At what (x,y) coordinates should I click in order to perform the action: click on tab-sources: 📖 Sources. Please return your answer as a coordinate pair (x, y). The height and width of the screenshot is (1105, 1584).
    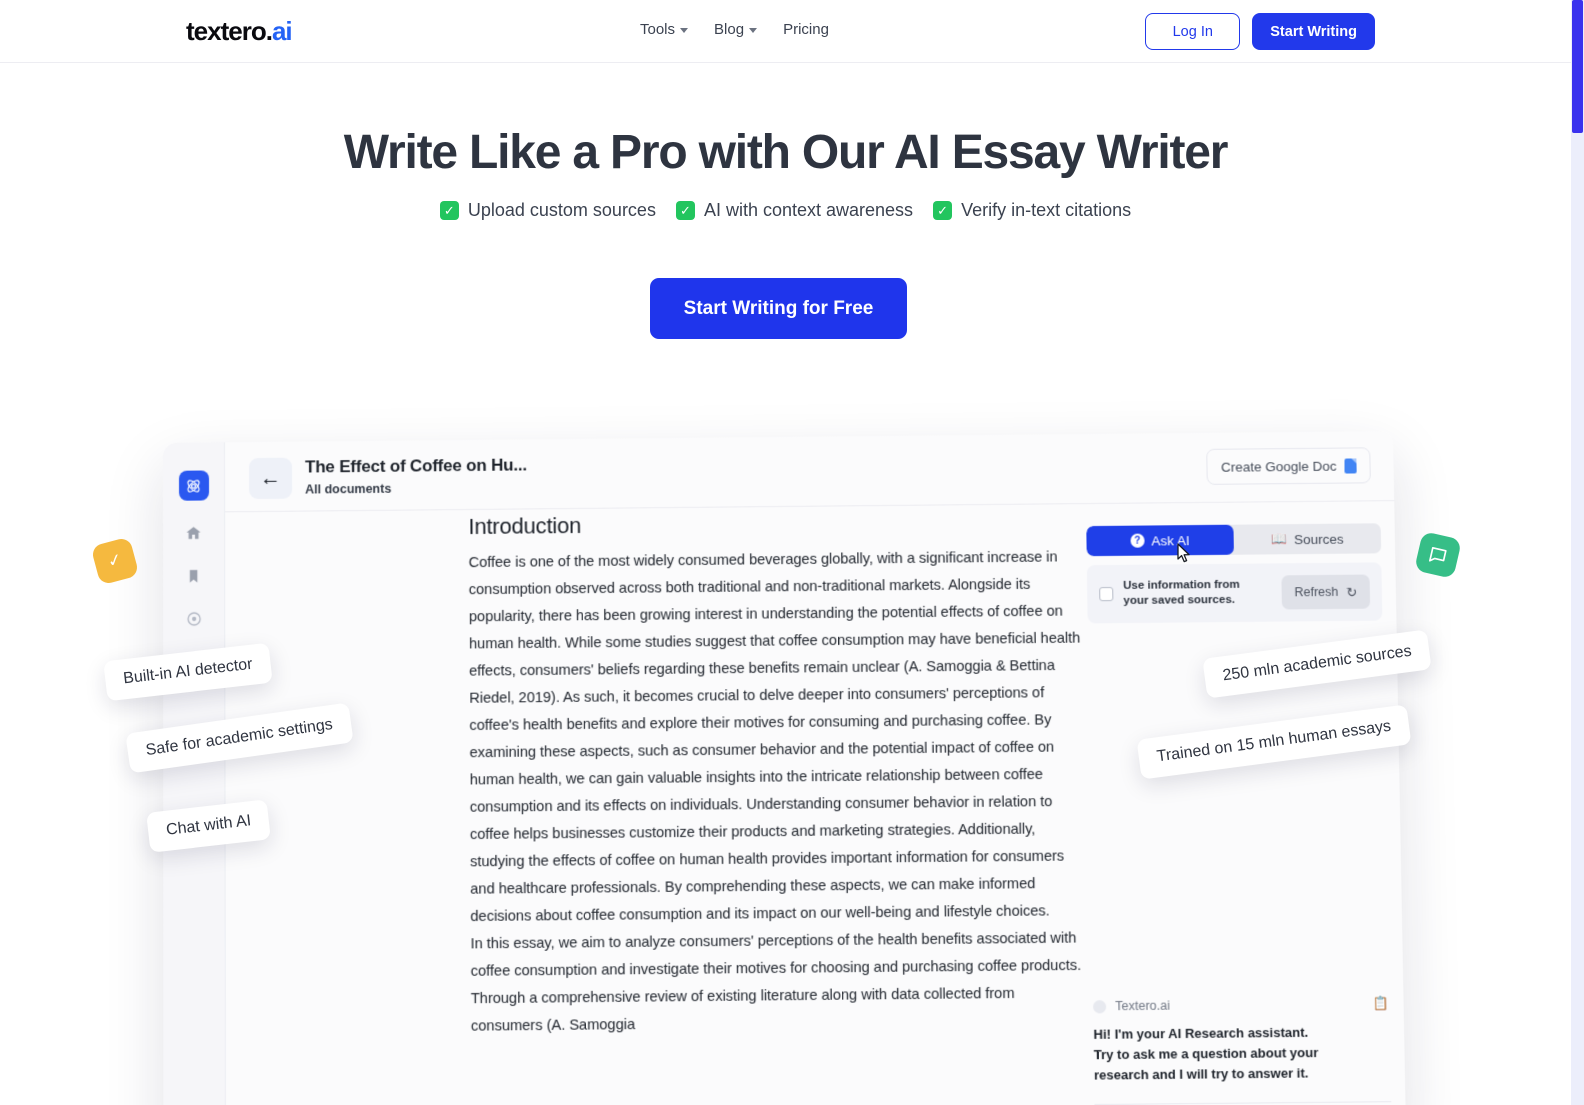
    Looking at the image, I should click on (1307, 538).